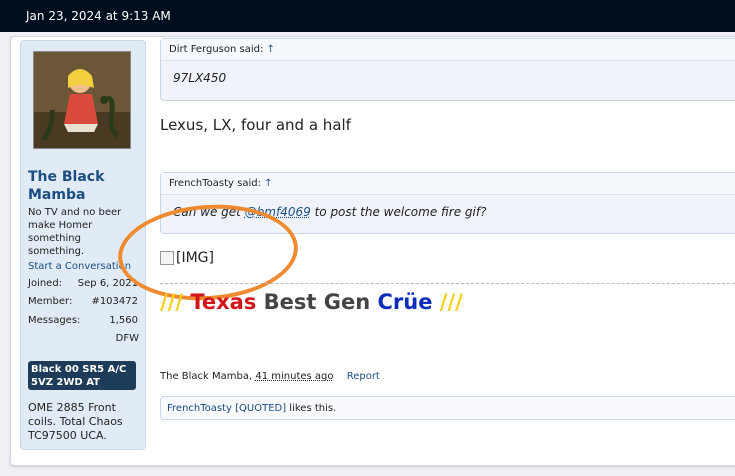 The image size is (735, 476). What do you see at coordinates (290, 302) in the screenshot?
I see `sig-best: Best` at bounding box center [290, 302].